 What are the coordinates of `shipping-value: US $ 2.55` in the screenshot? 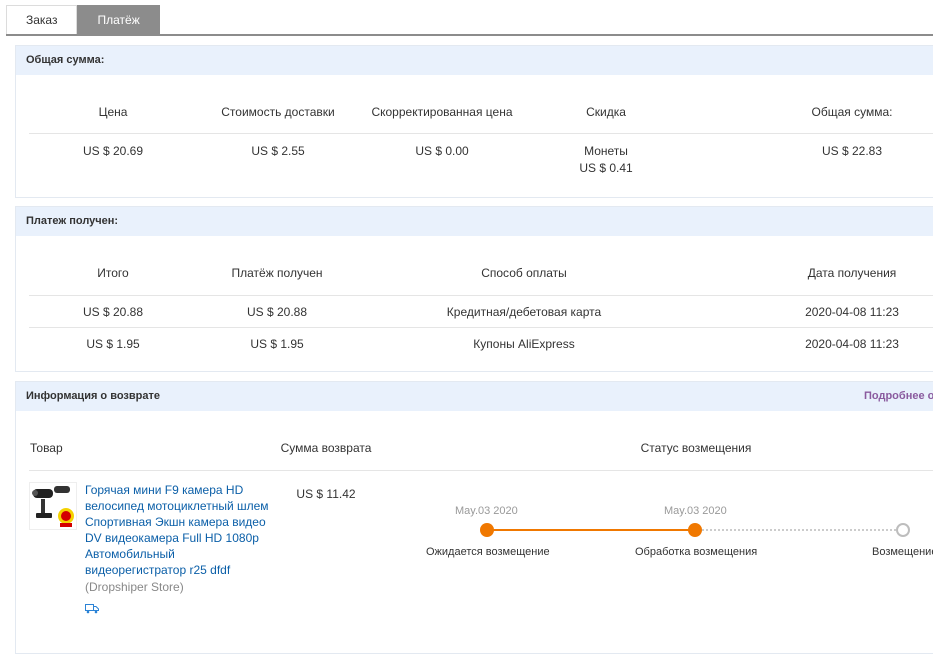 It's located at (278, 151).